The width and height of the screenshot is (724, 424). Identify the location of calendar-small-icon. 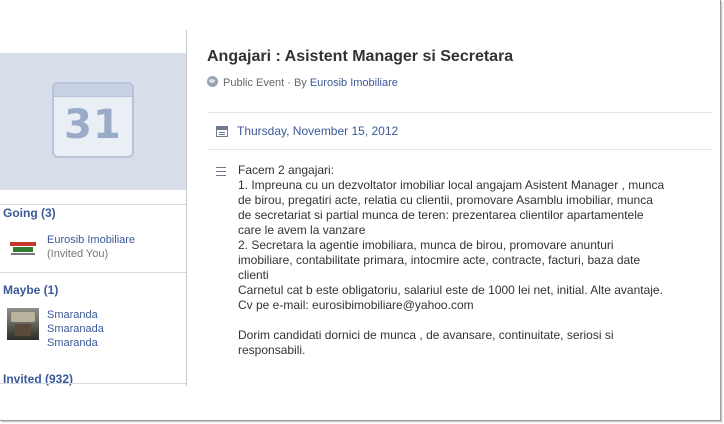
(222, 131).